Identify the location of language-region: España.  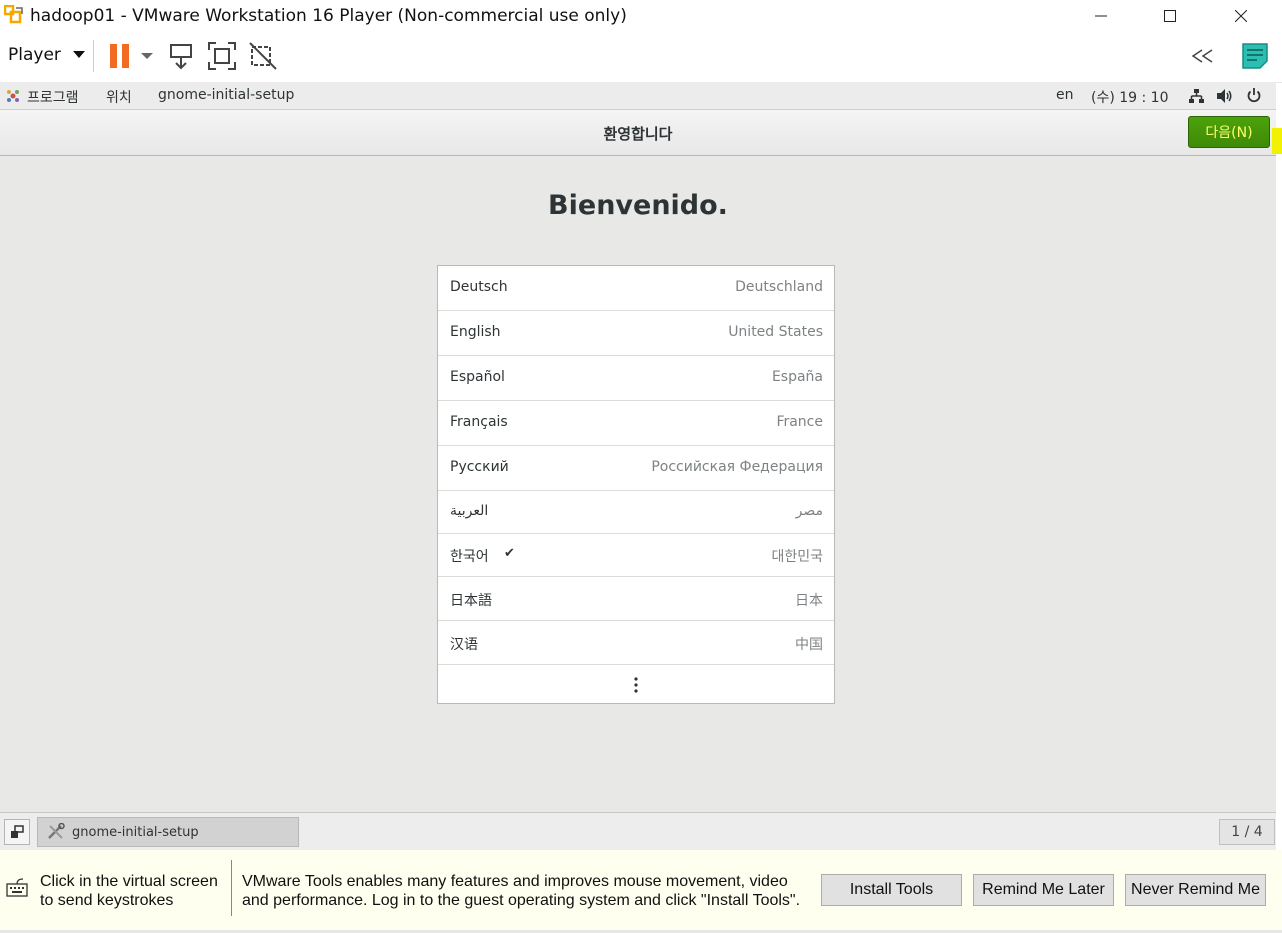
(797, 377).